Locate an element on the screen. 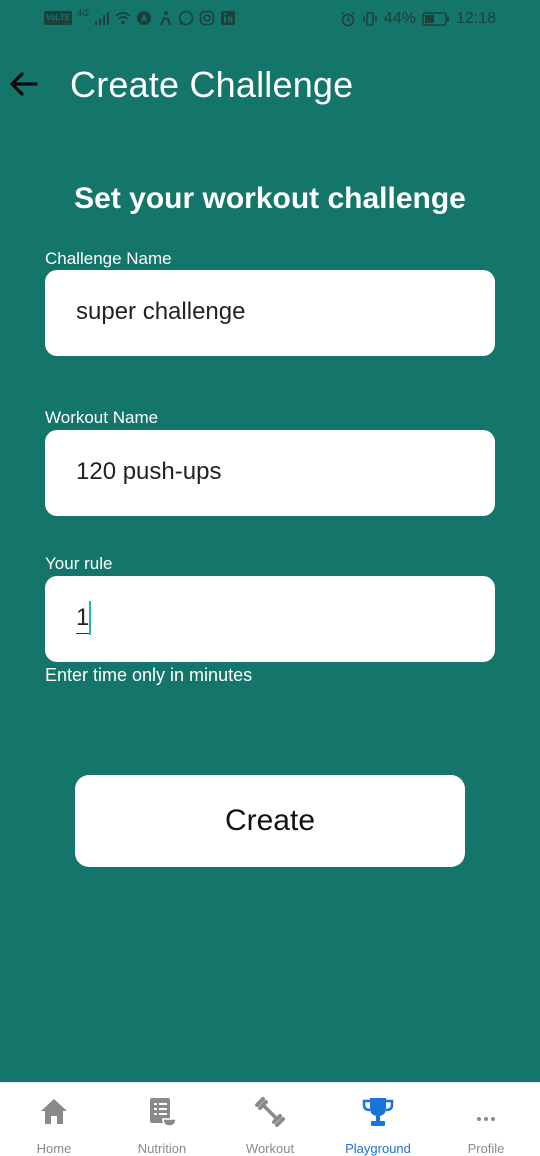 The width and height of the screenshot is (540, 1156). app-header: Create Challenge is located at coordinates (270, 84).